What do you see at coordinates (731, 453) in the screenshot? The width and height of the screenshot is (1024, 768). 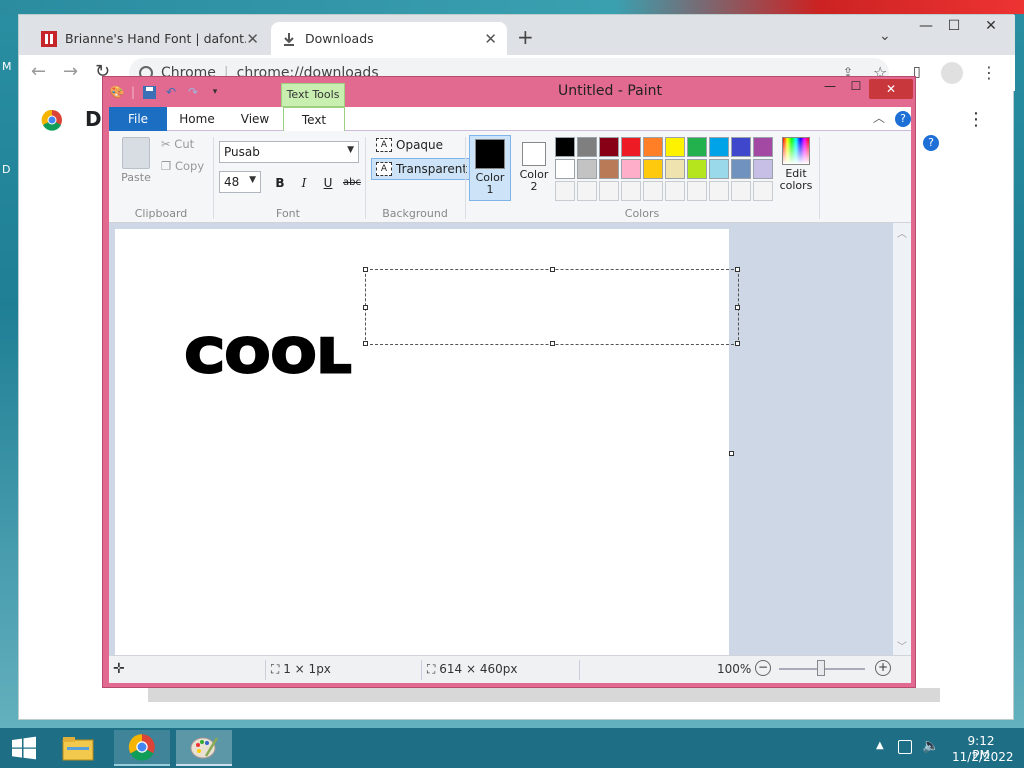 I see `canvas-resize-handle` at bounding box center [731, 453].